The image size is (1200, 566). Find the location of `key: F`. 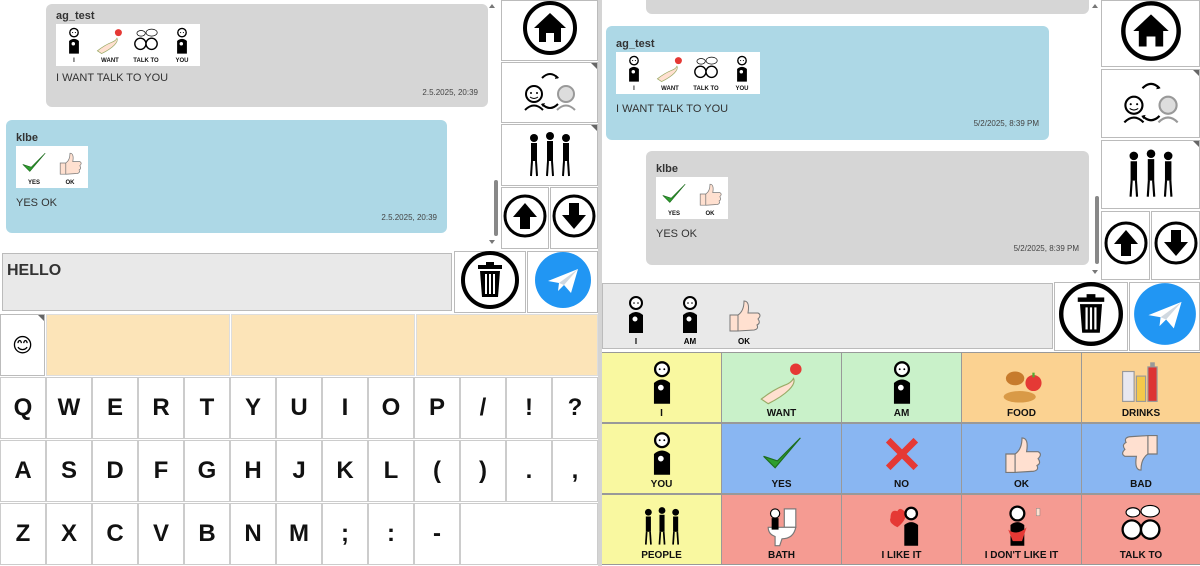

key: F is located at coordinates (161, 471).